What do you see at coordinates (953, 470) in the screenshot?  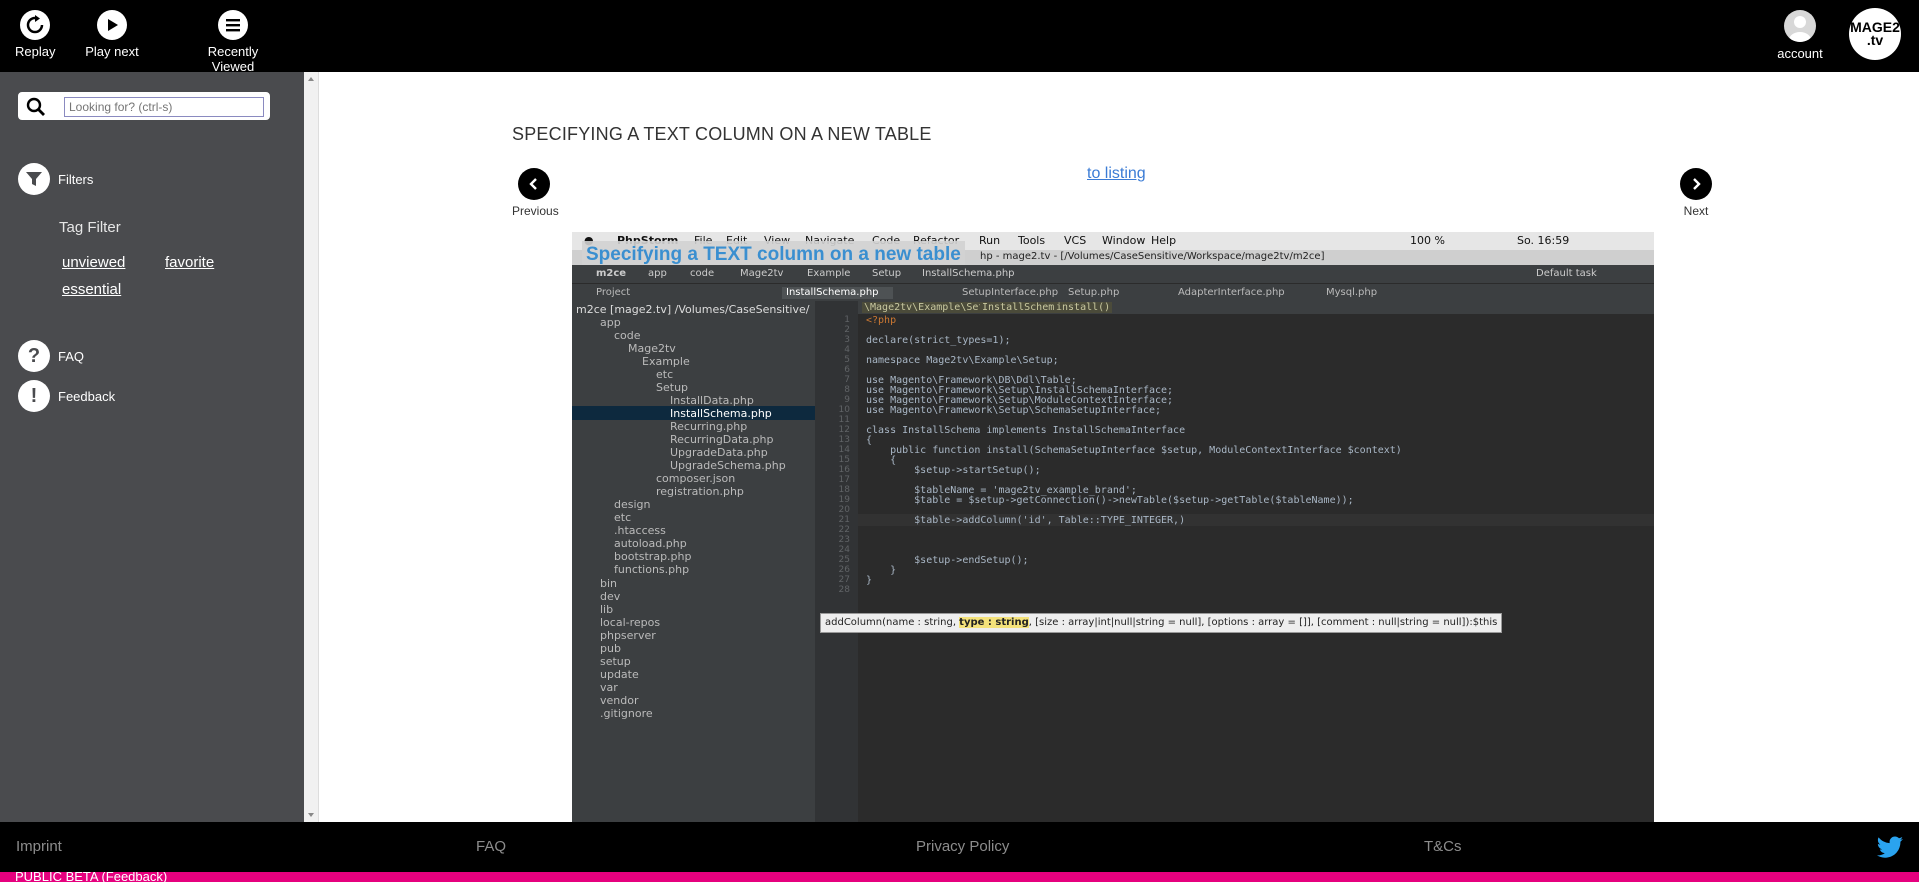 I see `code-line: $setup->startSetup();` at bounding box center [953, 470].